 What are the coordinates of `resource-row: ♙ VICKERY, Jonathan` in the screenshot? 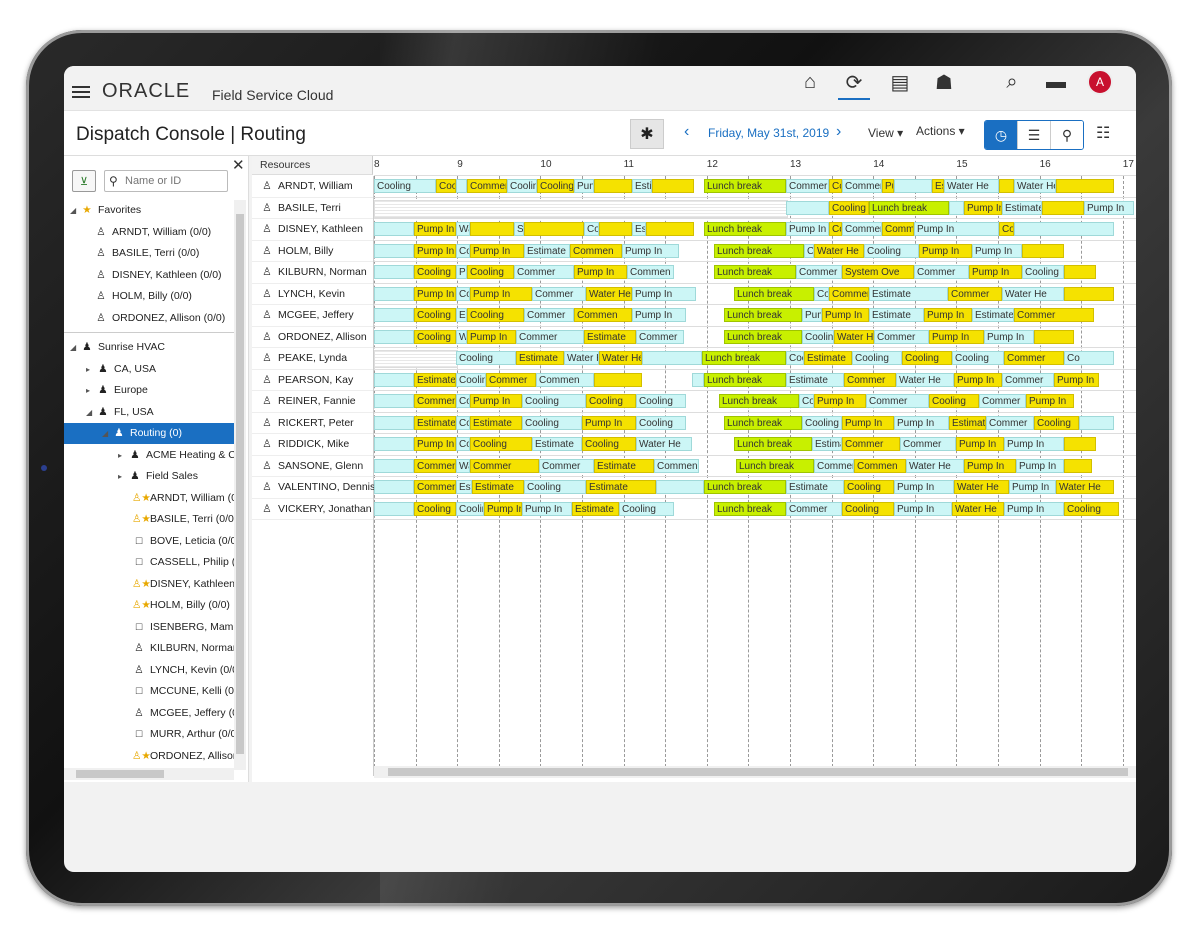 It's located at (312, 509).